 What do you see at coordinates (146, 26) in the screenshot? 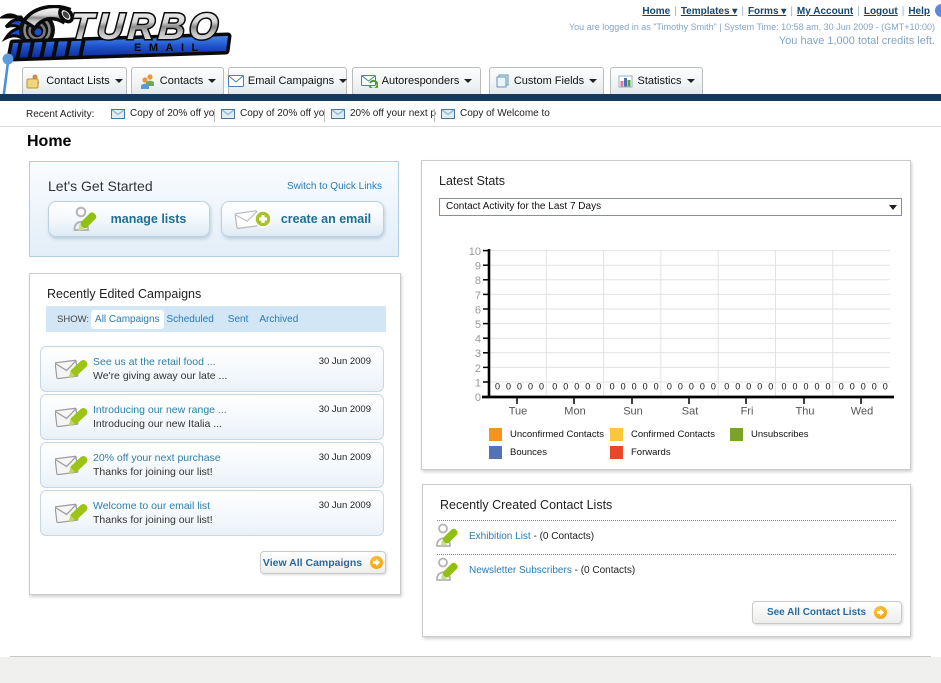
I see `svg-text: TURBO` at bounding box center [146, 26].